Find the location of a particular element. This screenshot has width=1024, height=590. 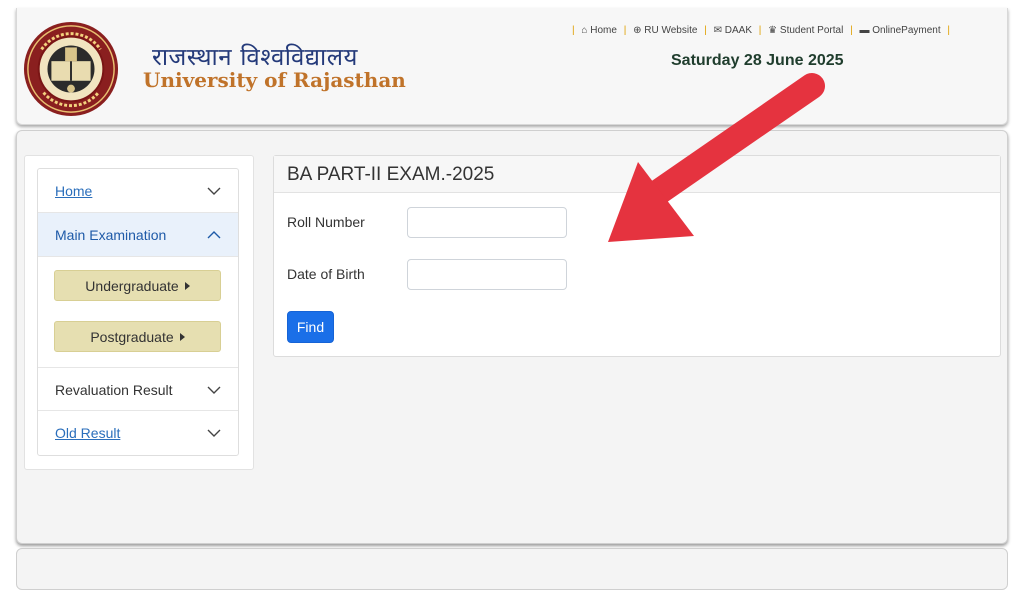

current-date: Saturday 28 June 2025 is located at coordinates (757, 60).